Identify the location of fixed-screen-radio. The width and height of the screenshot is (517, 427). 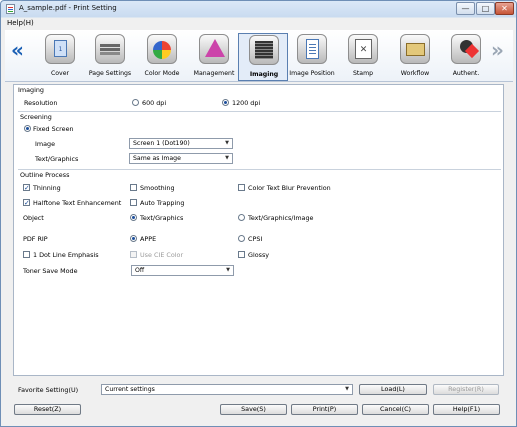
(27, 128).